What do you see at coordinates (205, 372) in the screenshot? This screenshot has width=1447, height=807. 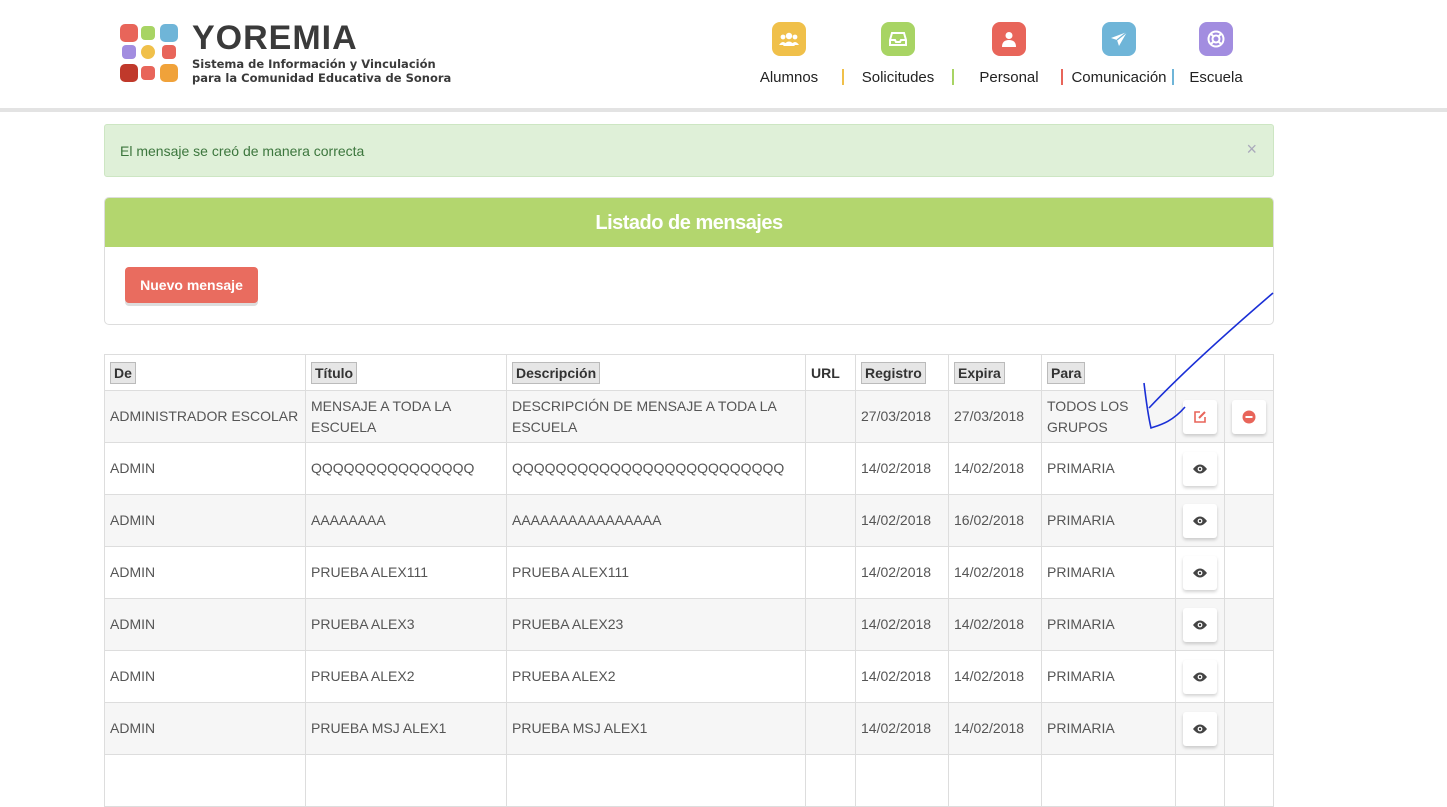 I see `header-de: De` at bounding box center [205, 372].